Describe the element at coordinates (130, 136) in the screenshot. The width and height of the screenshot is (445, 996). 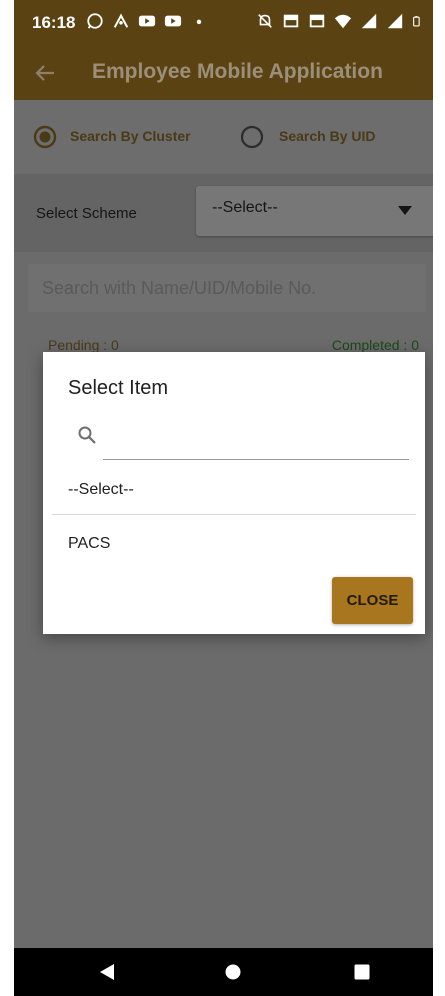
I see `radio-label-cluster: Search By Cluster` at that location.